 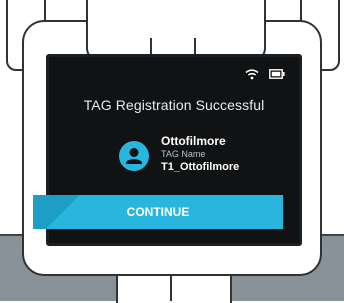 I want to click on status-bar, so click(x=265, y=74).